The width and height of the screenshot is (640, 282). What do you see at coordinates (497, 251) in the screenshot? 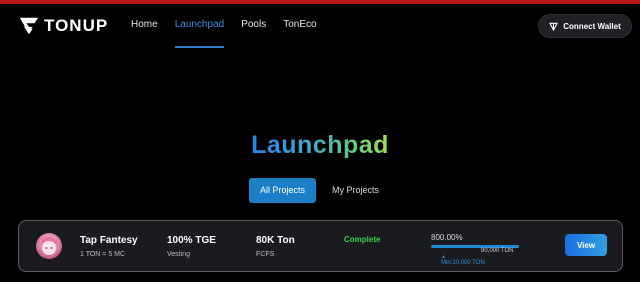
I see `progress-cap: 80,000 TON` at bounding box center [497, 251].